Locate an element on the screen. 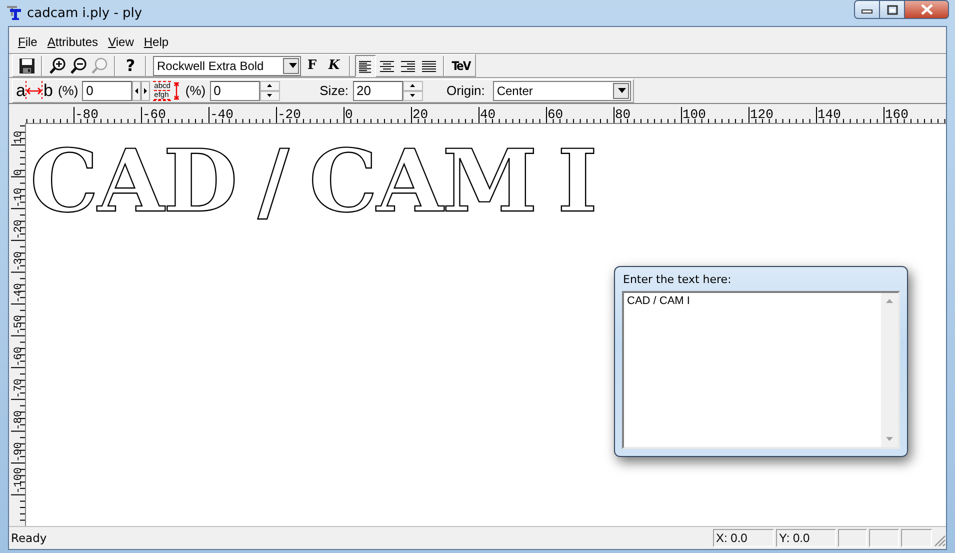 Image resolution: width=955 pixels, height=553 pixels. close-button is located at coordinates (927, 9).